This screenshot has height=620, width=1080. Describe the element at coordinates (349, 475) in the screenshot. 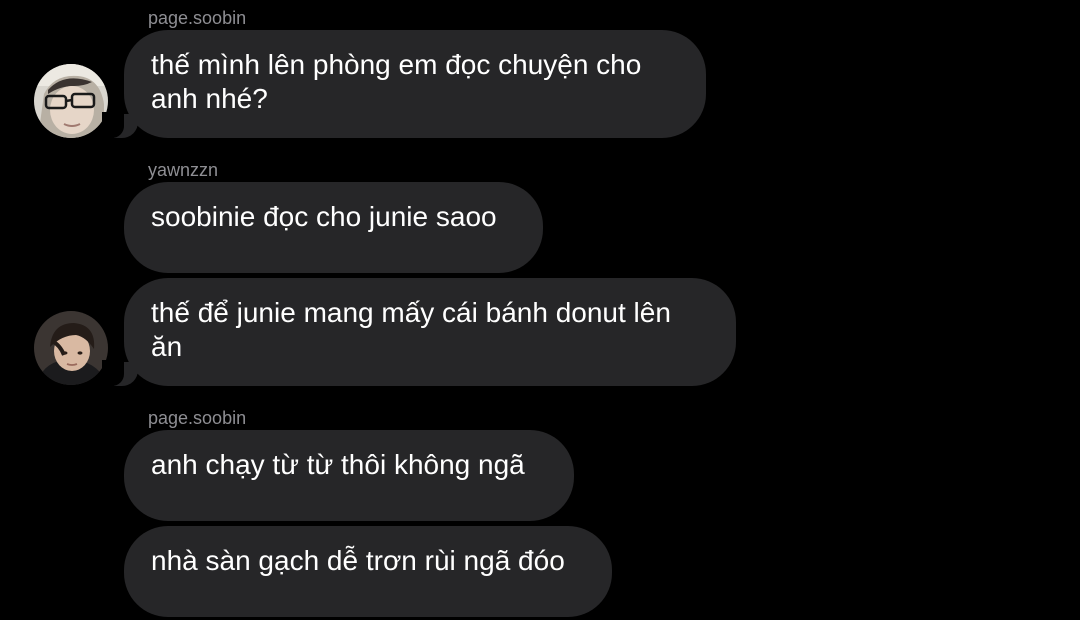

I see `message-bubble: anh chạy từ từ thôi không ngã` at that location.